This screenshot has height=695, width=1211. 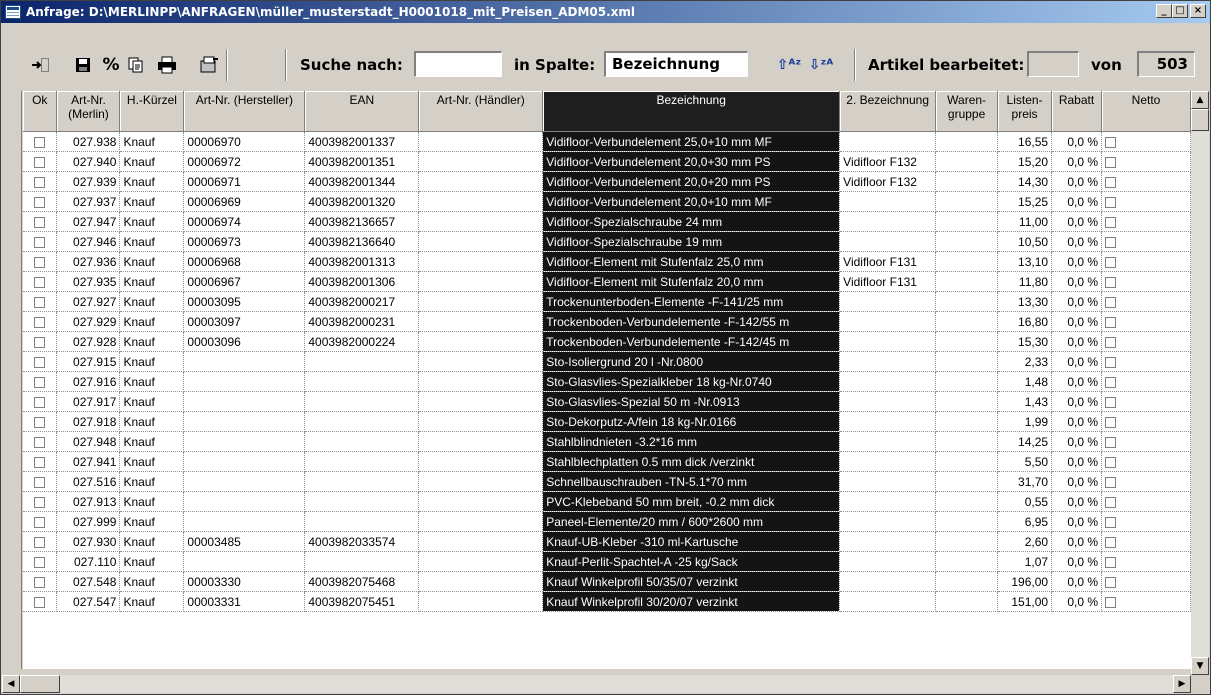 I want to click on ean-cell: 4003982000217, so click(x=362, y=301).